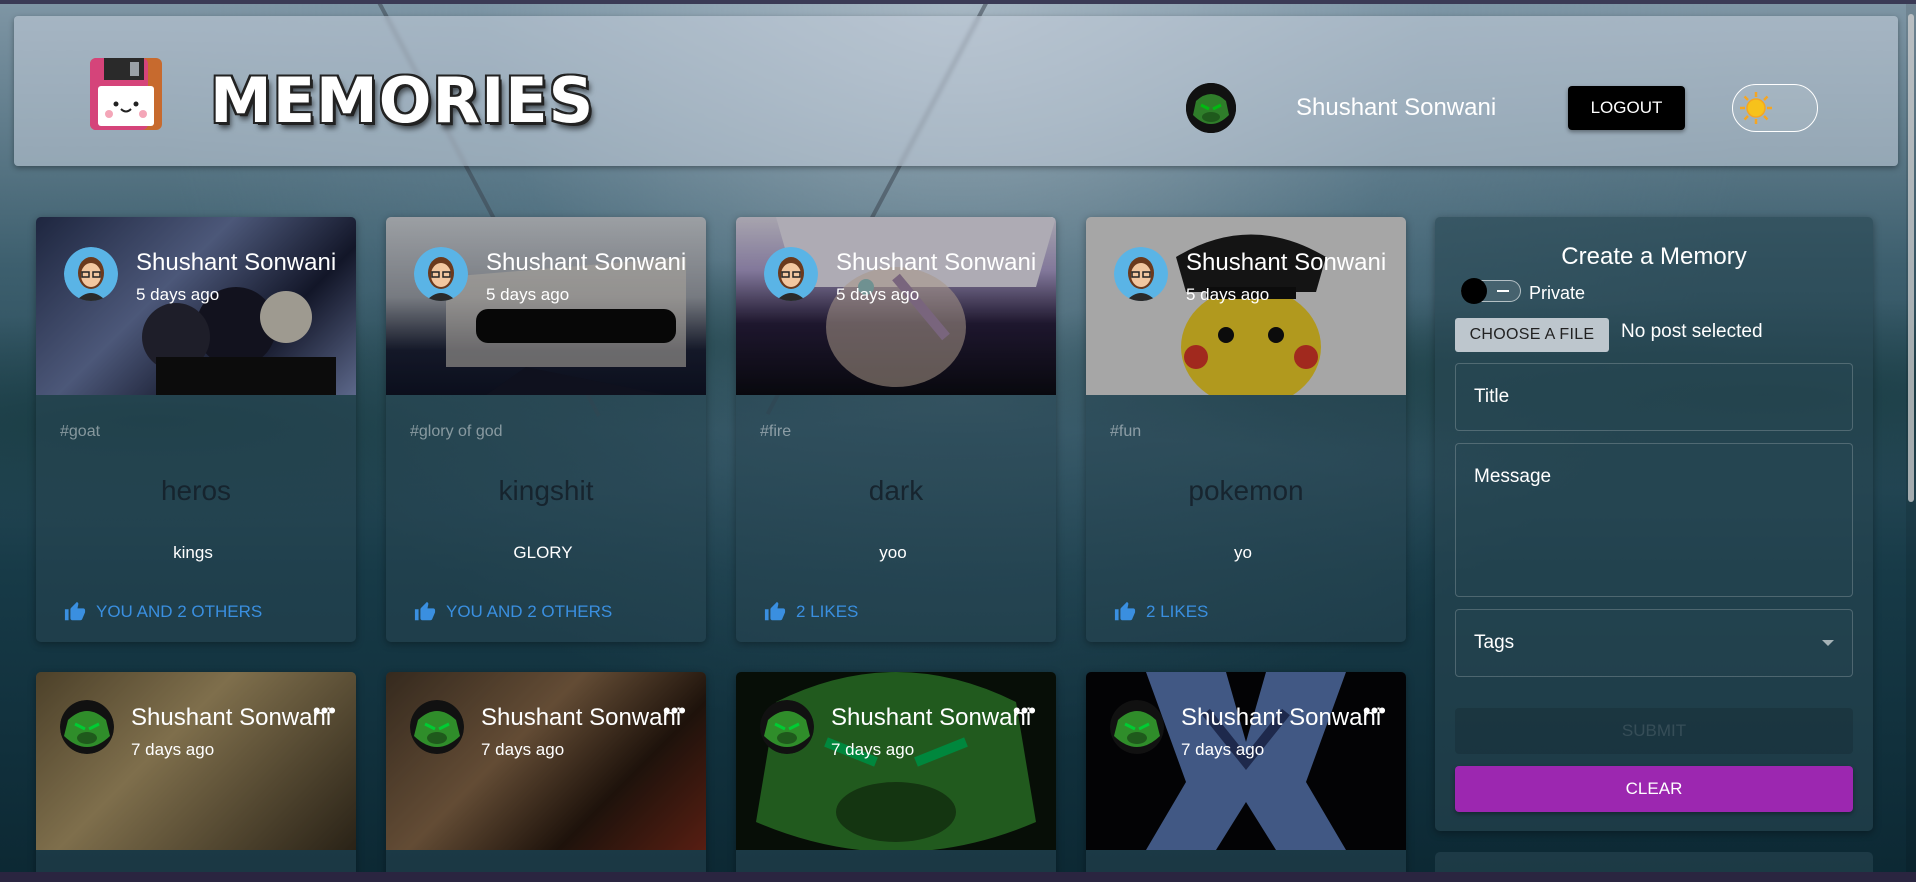 The height and width of the screenshot is (882, 1916). I want to click on browser-bottom-bar, so click(958, 877).